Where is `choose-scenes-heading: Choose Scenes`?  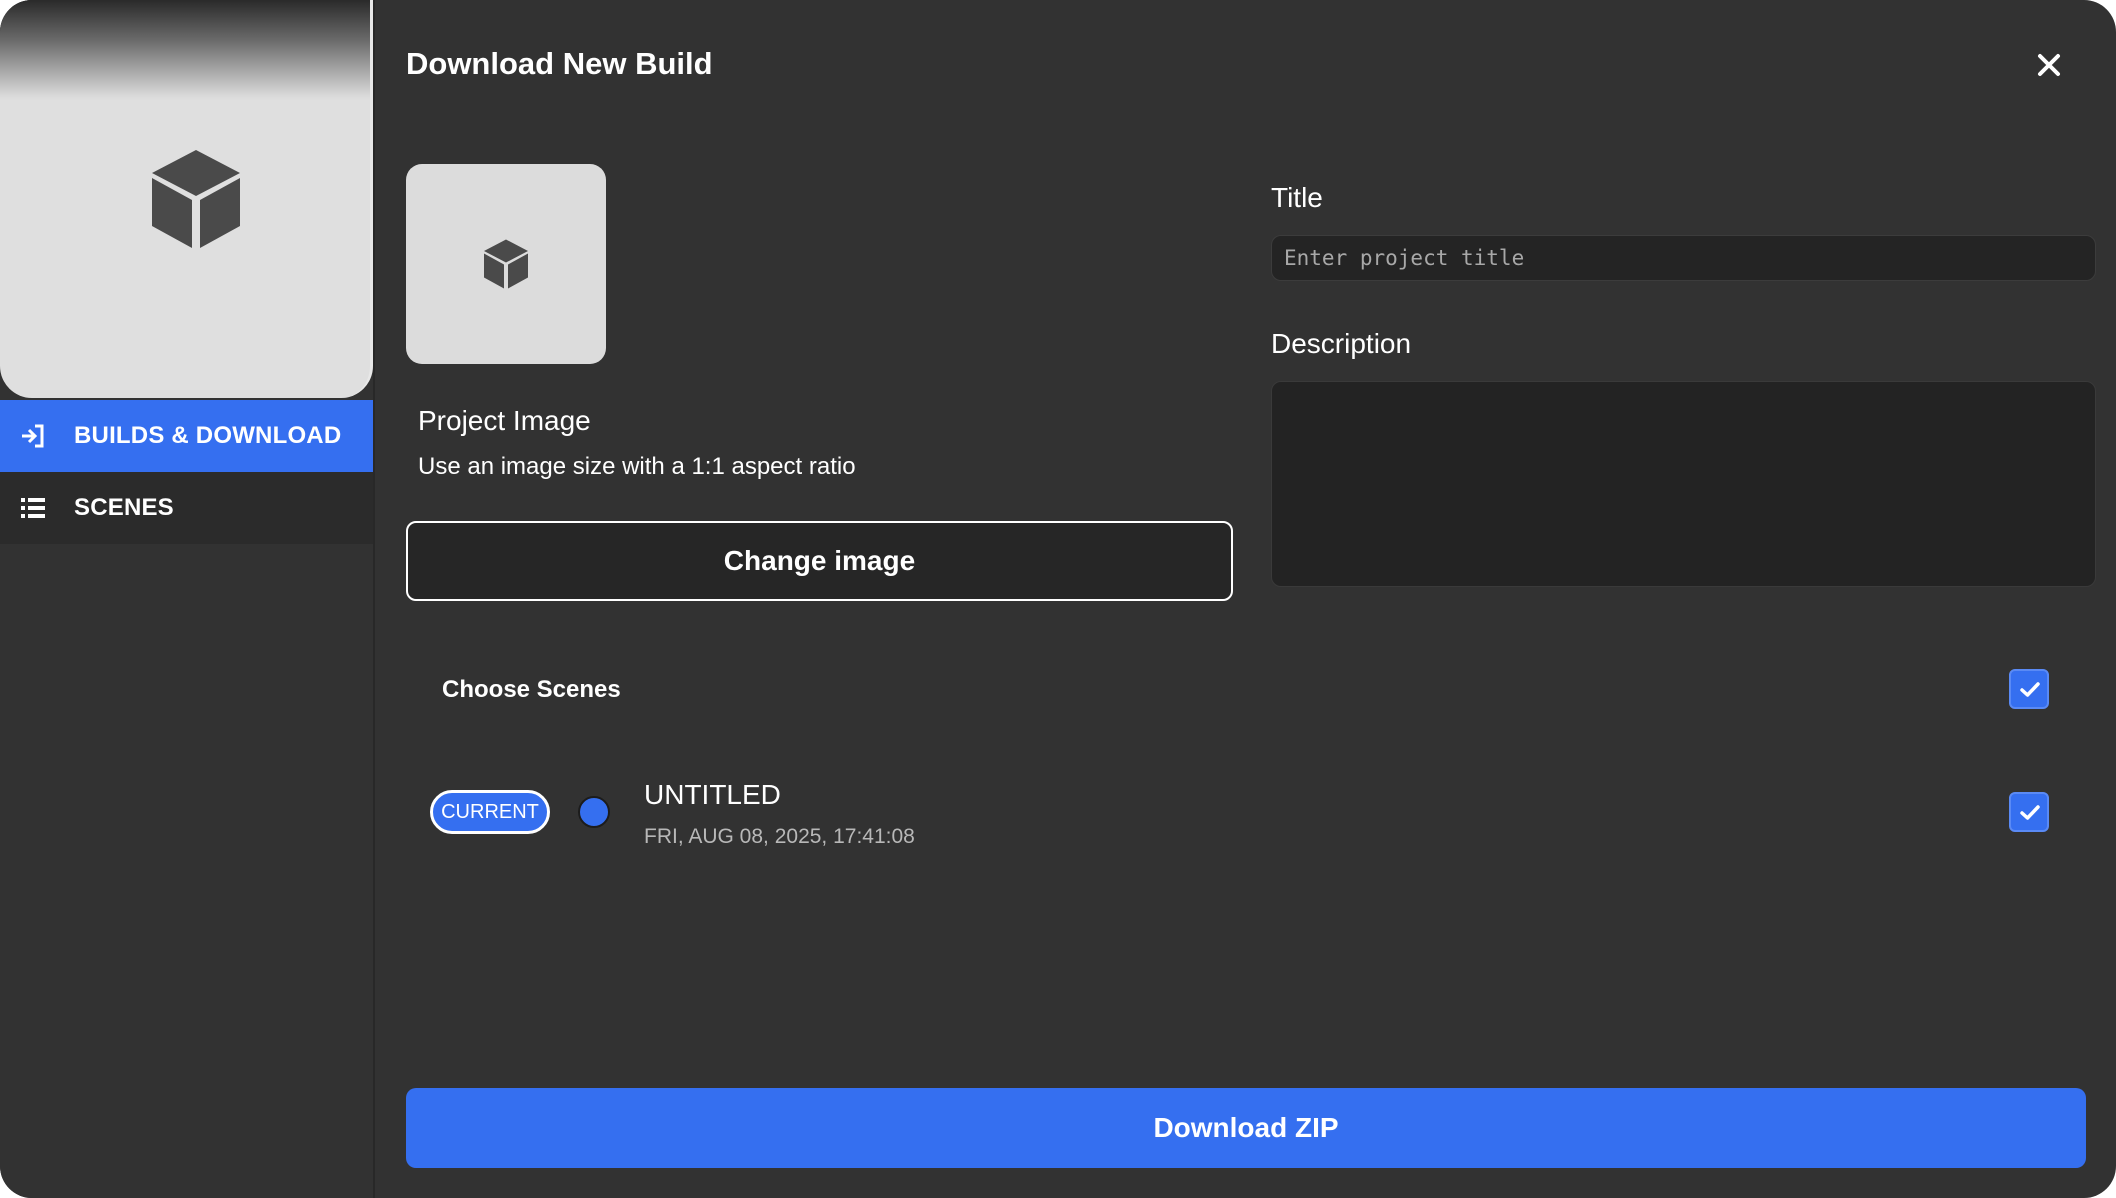
choose-scenes-heading: Choose Scenes is located at coordinates (531, 689).